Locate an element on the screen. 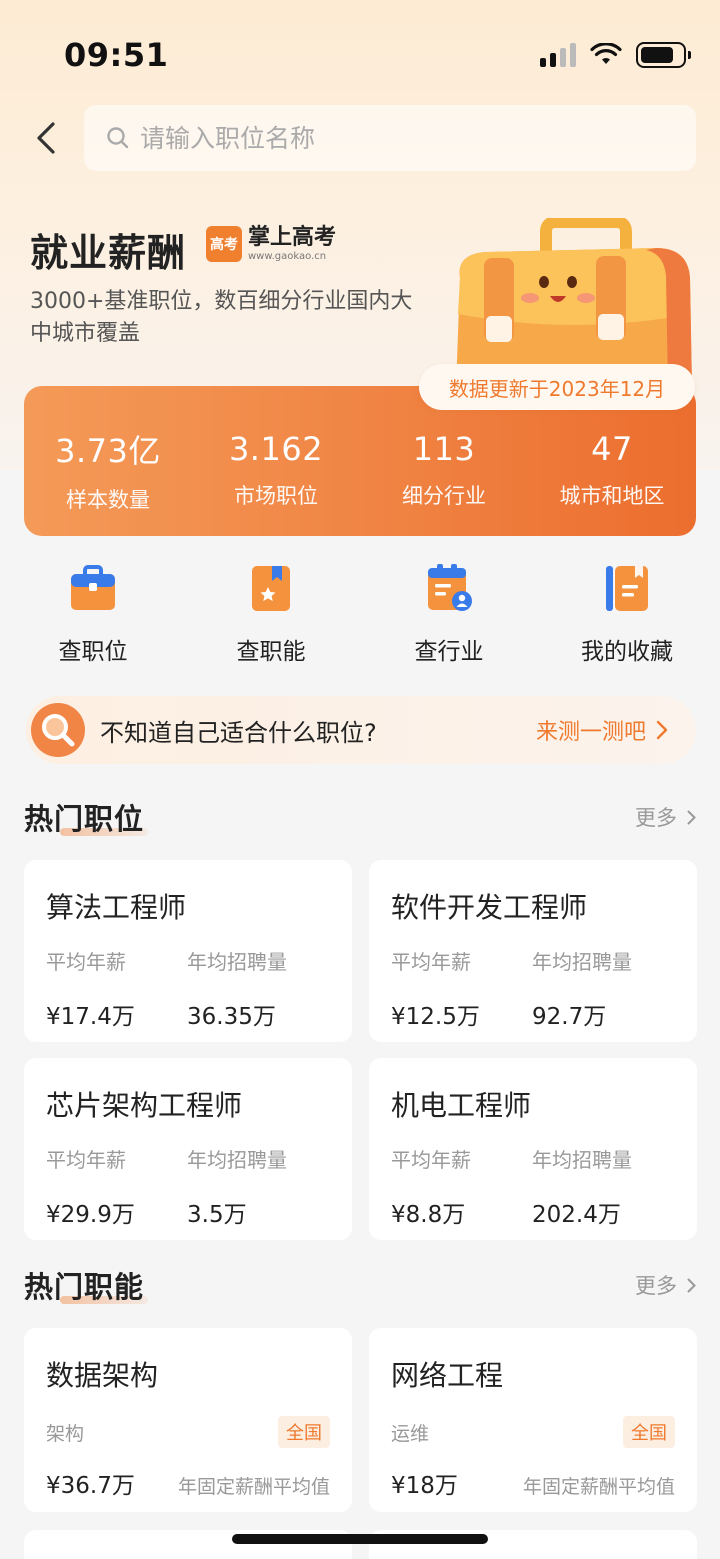 This screenshot has height=1559, width=720. job-title: 算法工程师 is located at coordinates (116, 907).